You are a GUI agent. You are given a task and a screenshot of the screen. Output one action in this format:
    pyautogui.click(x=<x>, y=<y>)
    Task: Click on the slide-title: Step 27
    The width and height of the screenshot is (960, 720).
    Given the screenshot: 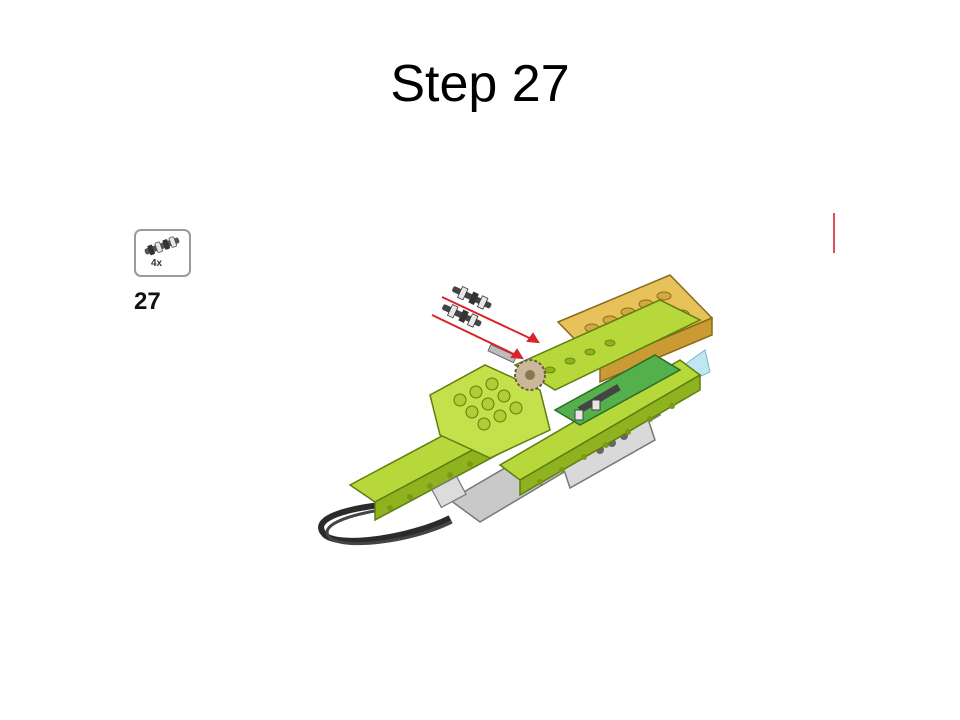 What is the action you would take?
    pyautogui.click(x=480, y=84)
    